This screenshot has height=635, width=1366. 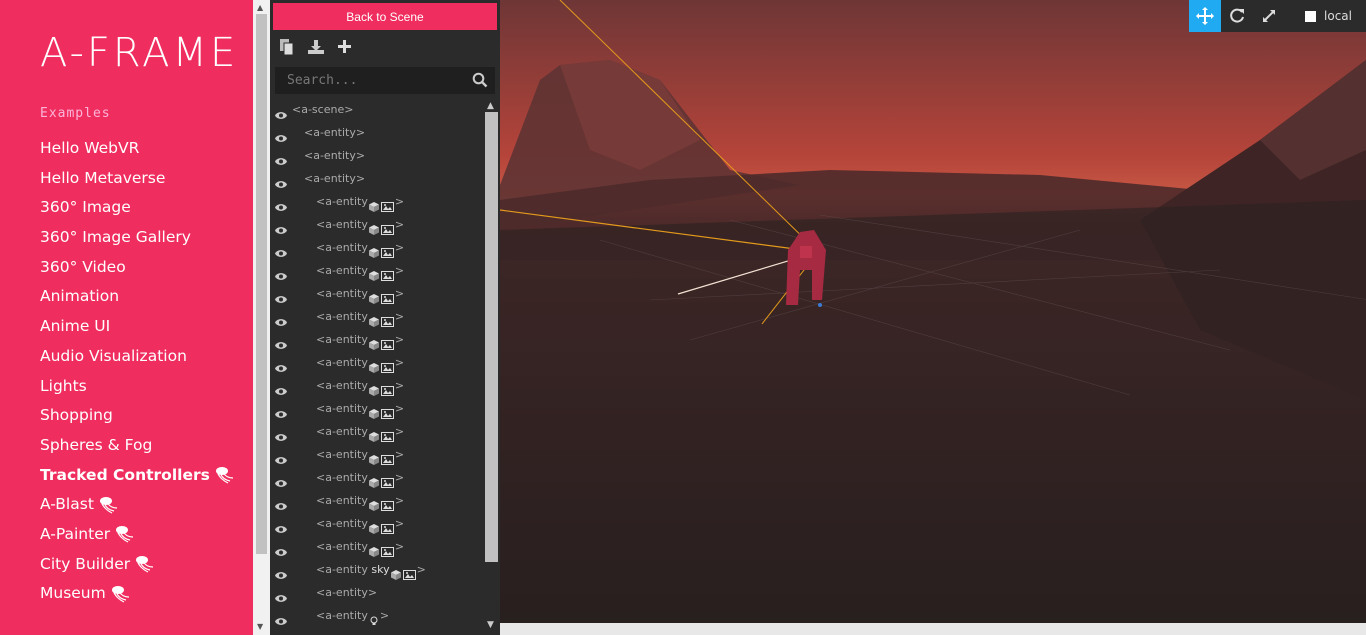 I want to click on example-link-hello-webvr: Hello WebVR, so click(x=137, y=151).